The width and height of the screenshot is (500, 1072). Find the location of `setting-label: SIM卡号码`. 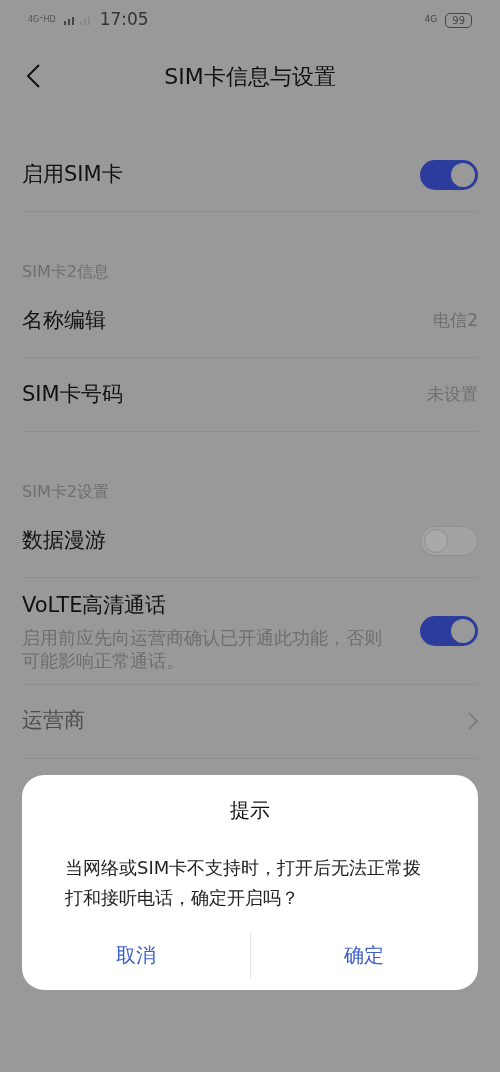

setting-label: SIM卡号码 is located at coordinates (72, 394).